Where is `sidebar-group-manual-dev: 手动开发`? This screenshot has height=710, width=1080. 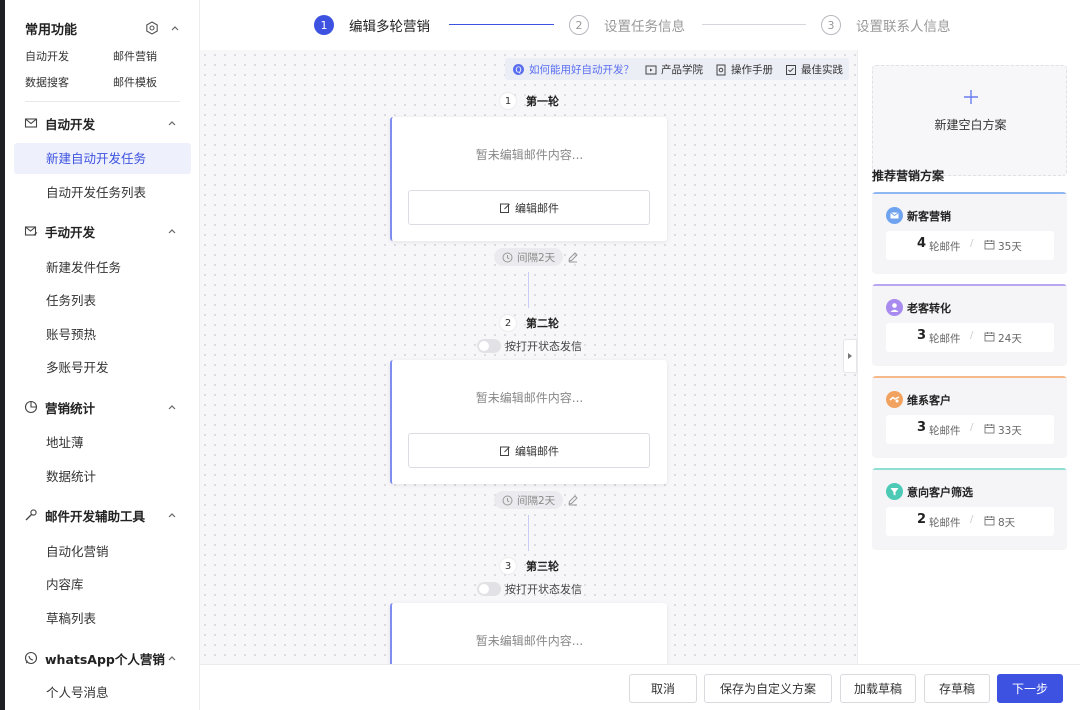
sidebar-group-manual-dev: 手动开发 is located at coordinates (104, 231).